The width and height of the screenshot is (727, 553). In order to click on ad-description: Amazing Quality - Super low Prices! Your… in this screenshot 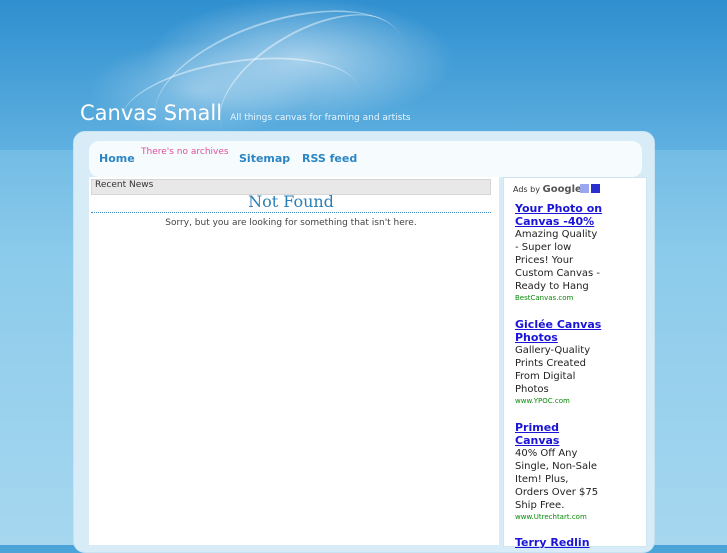, I will do `click(557, 260)`.